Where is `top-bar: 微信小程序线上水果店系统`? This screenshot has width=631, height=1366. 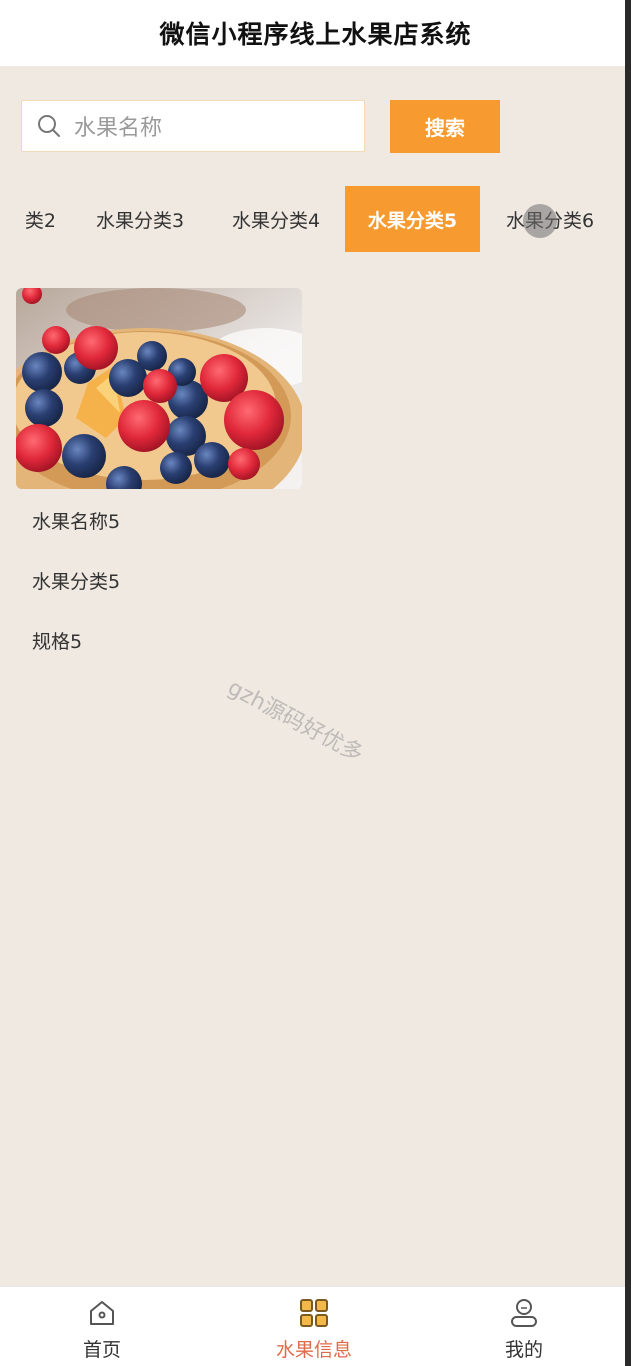
top-bar: 微信小程序线上水果店系统 is located at coordinates (315, 33).